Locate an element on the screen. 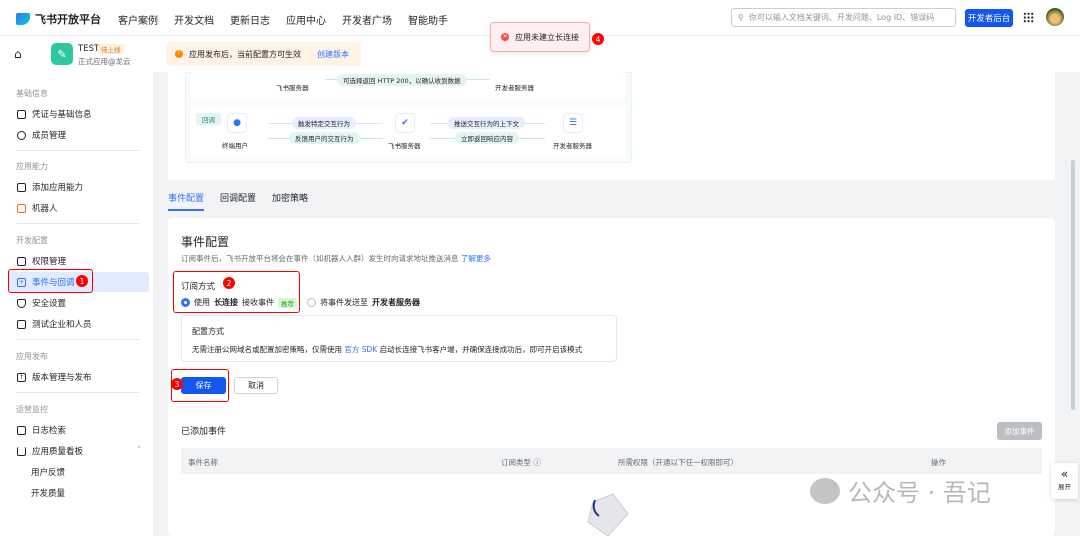 Image resolution: width=1080 pixels, height=536 pixels. diagram-pill: 推送交互行为的上下文 is located at coordinates (486, 123).